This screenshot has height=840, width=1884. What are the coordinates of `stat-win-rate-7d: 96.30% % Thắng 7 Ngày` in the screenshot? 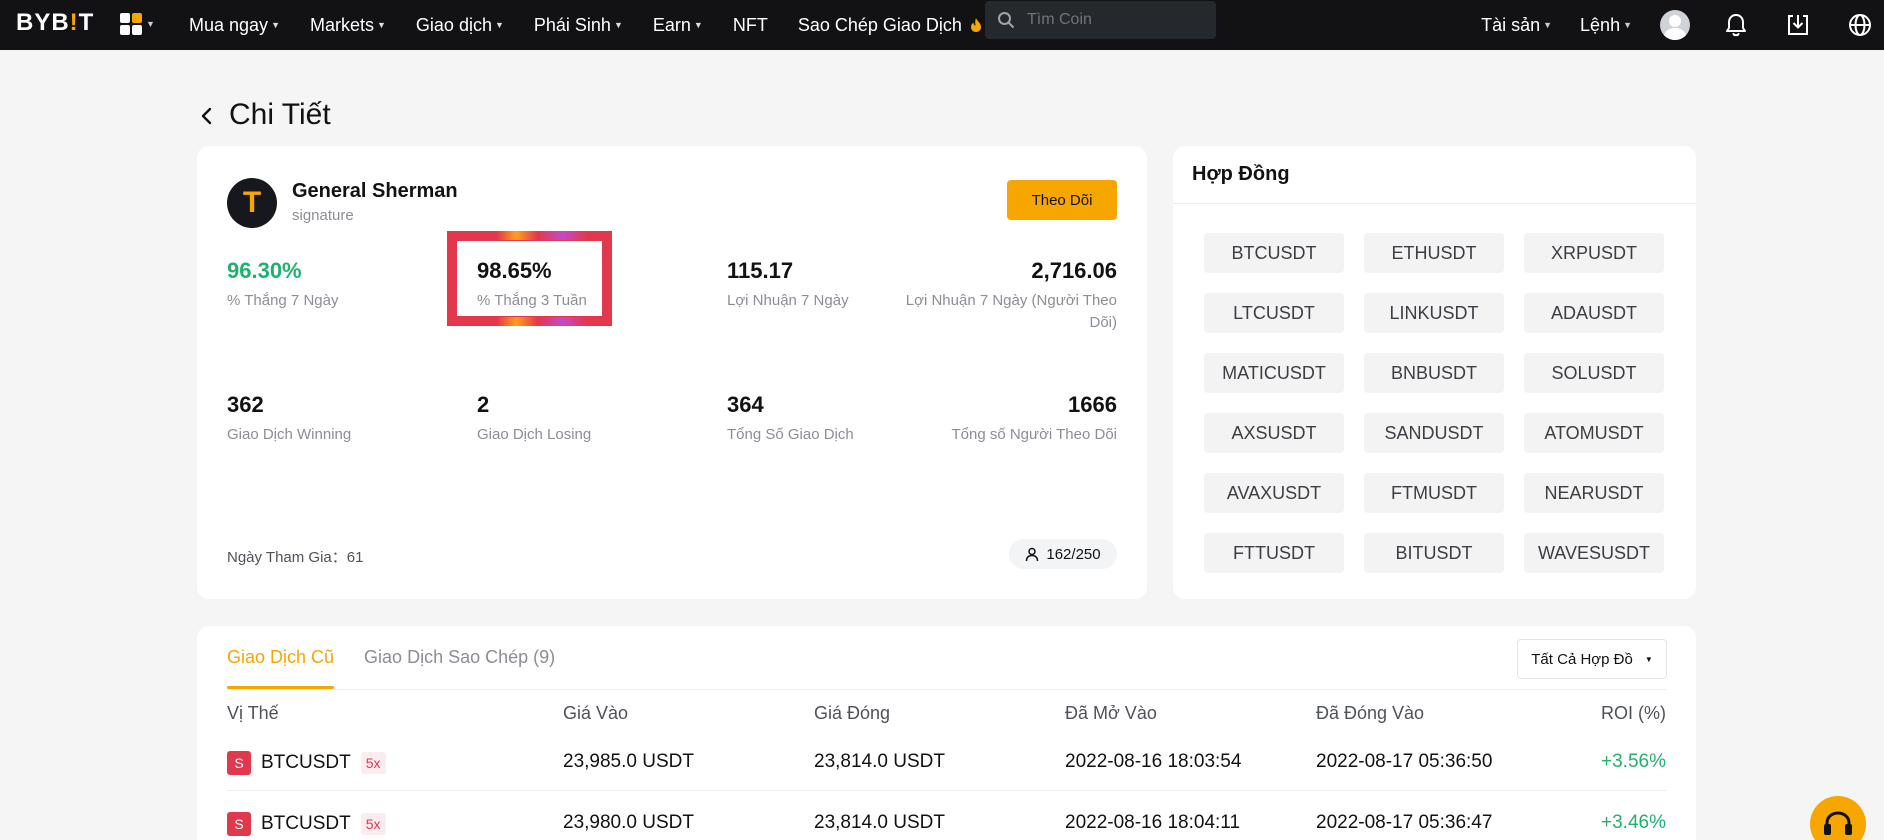 It's located at (332, 285).